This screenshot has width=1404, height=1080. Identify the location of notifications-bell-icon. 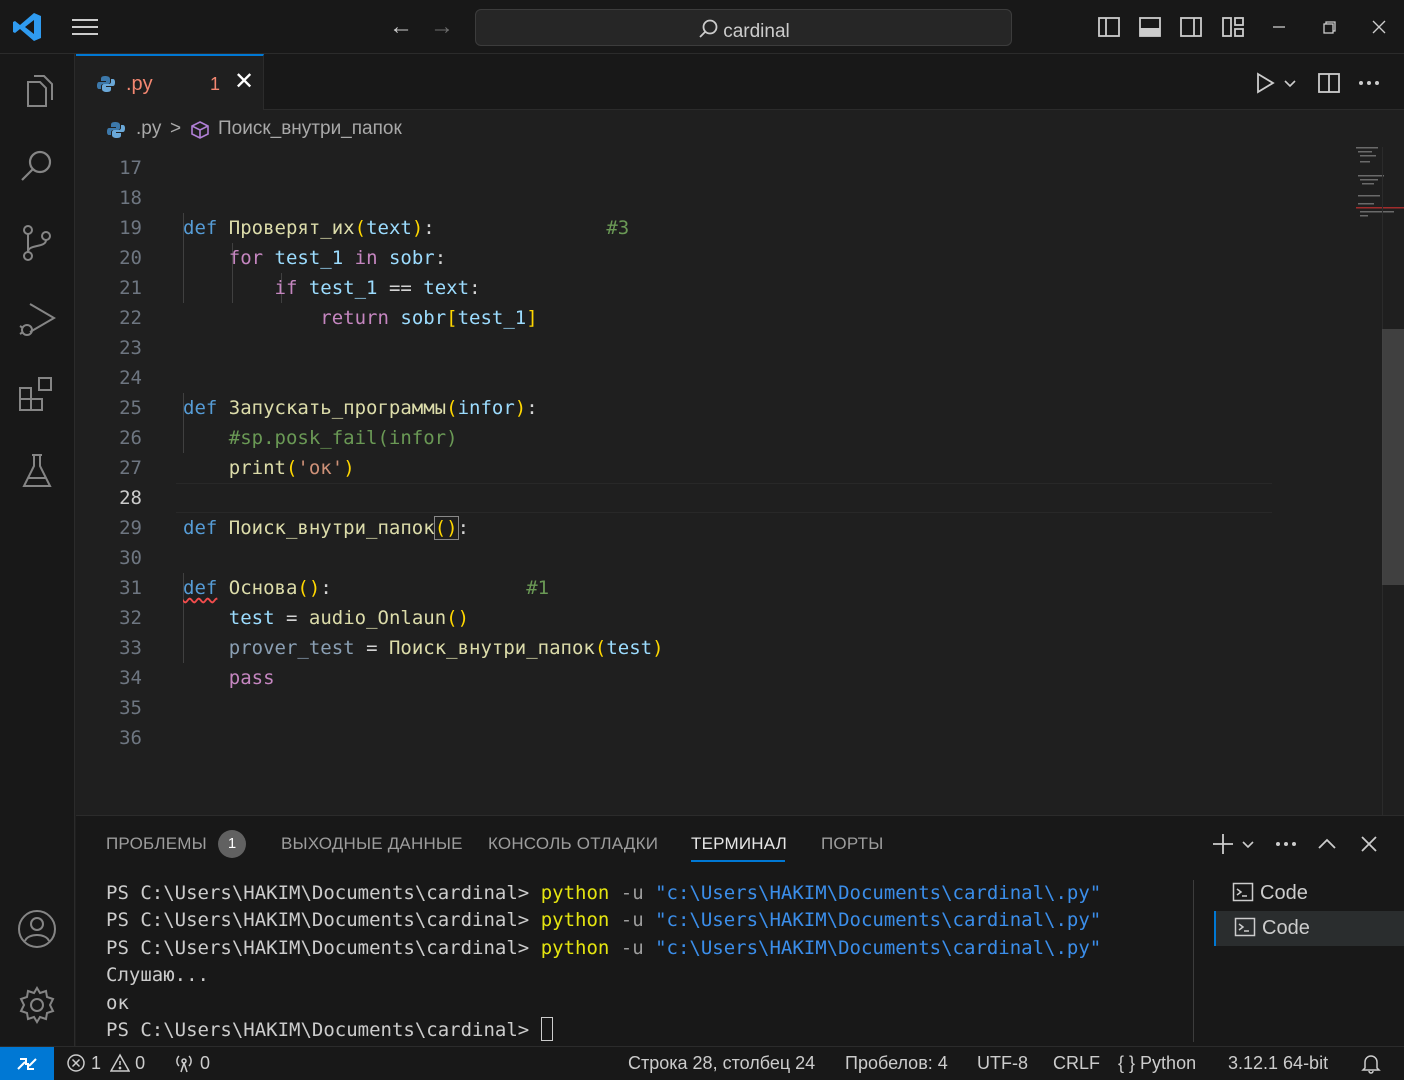
(1371, 1065).